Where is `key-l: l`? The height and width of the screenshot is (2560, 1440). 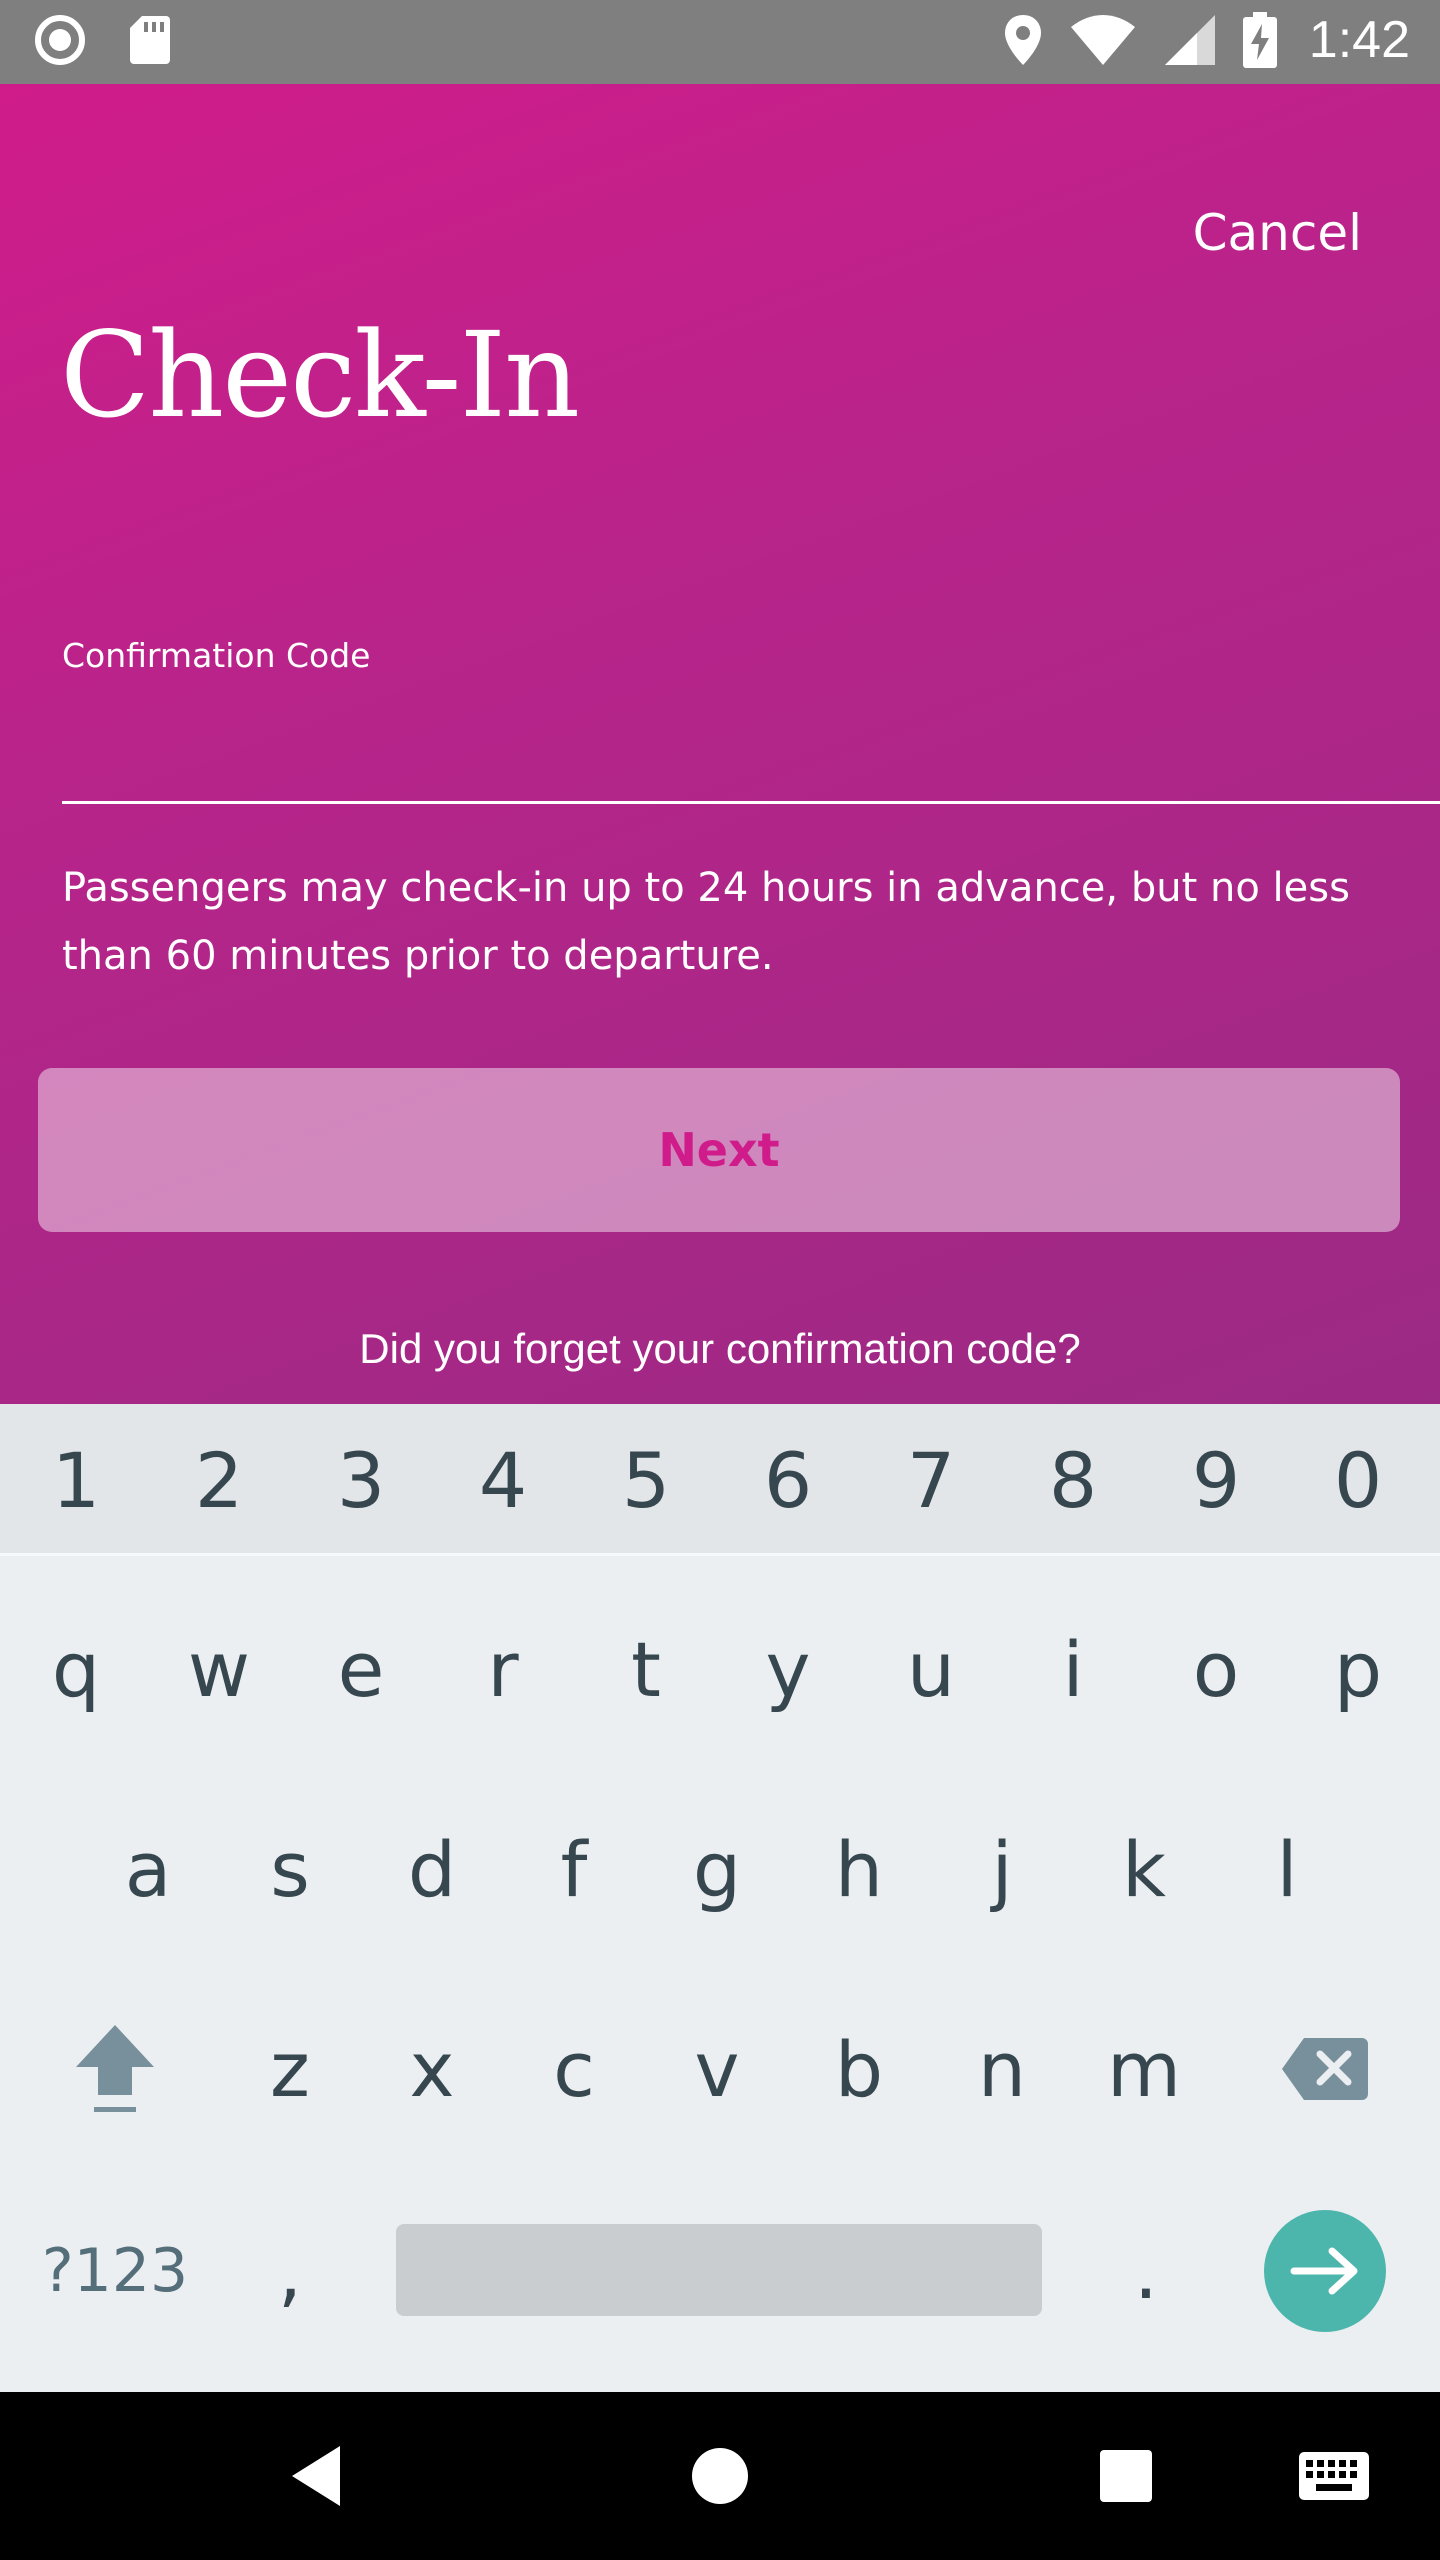 key-l: l is located at coordinates (1287, 1869).